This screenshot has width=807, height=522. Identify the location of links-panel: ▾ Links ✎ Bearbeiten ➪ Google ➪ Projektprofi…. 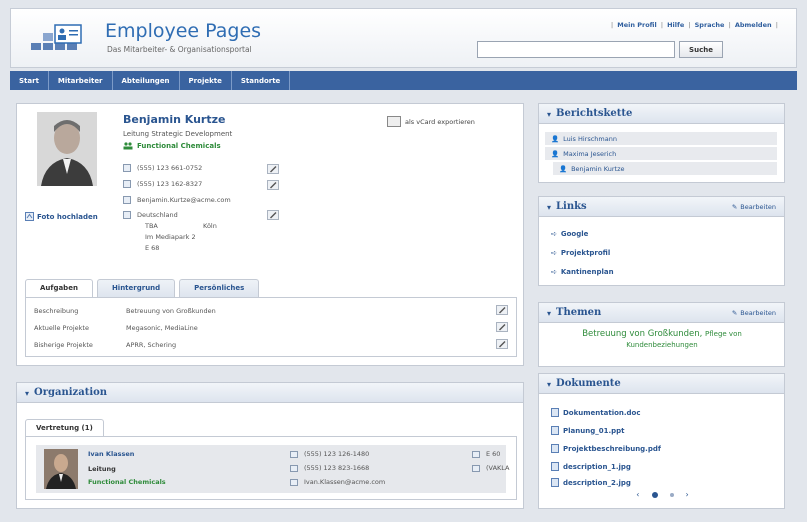
(661, 241).